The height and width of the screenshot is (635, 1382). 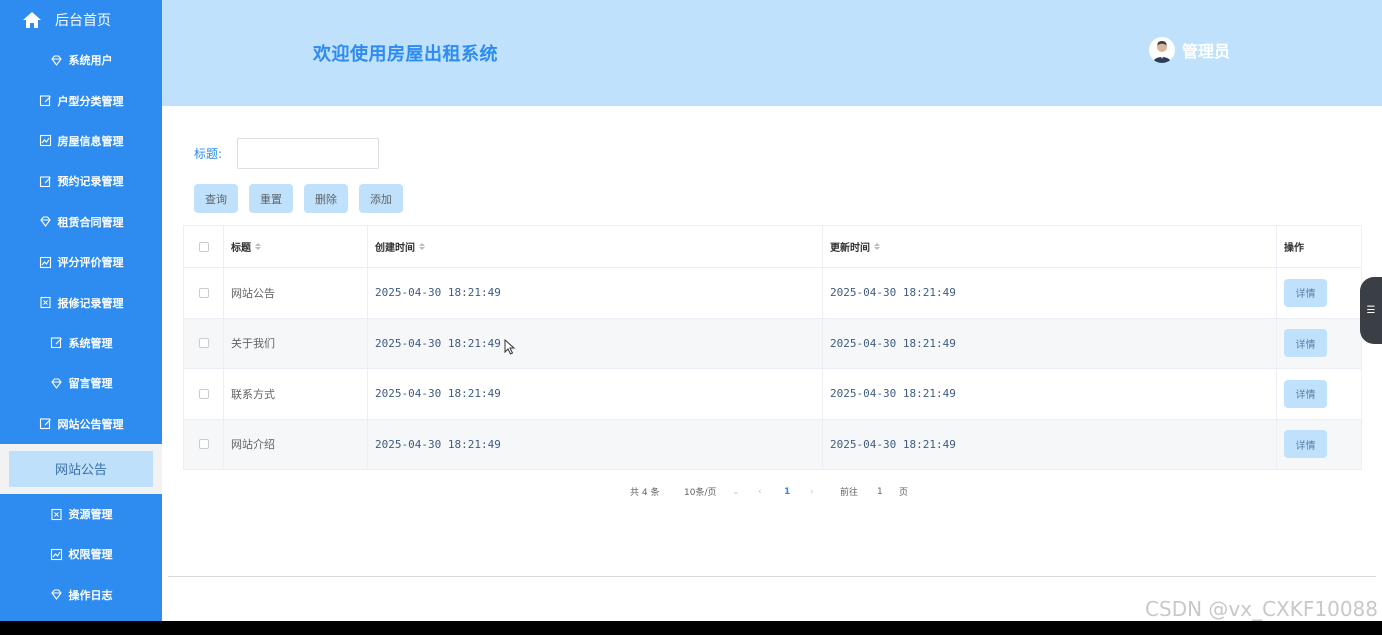 I want to click on sidebar-item-label: 预约记录管理, so click(x=90, y=182).